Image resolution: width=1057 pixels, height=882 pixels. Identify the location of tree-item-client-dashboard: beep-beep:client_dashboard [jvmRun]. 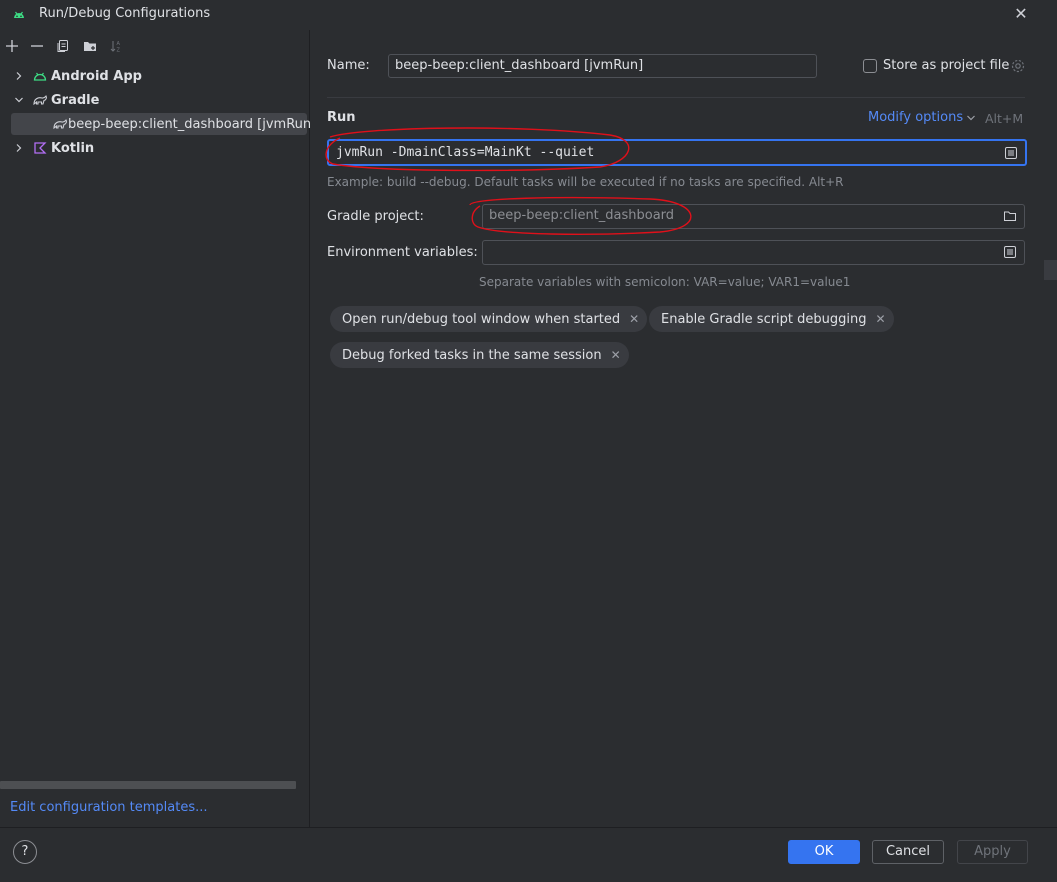
(163, 124).